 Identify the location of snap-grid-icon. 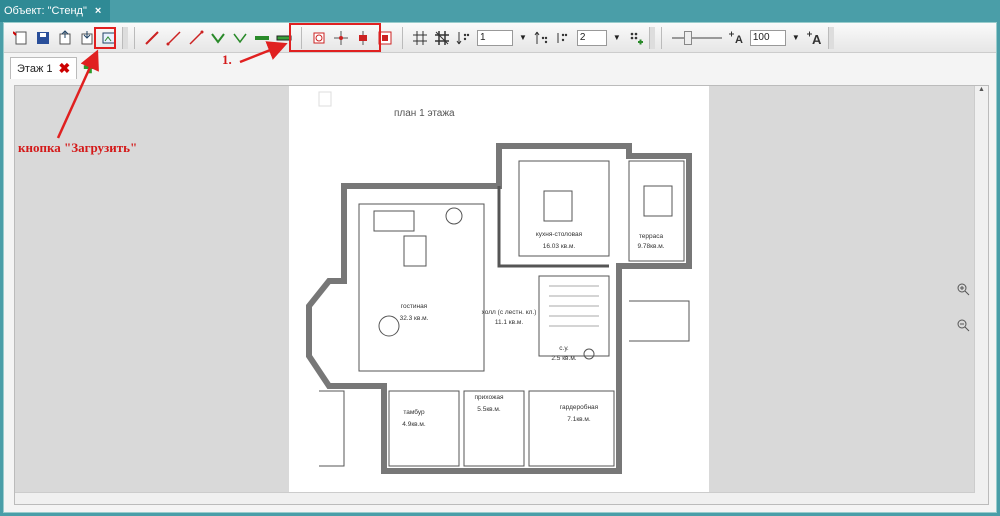
(442, 38).